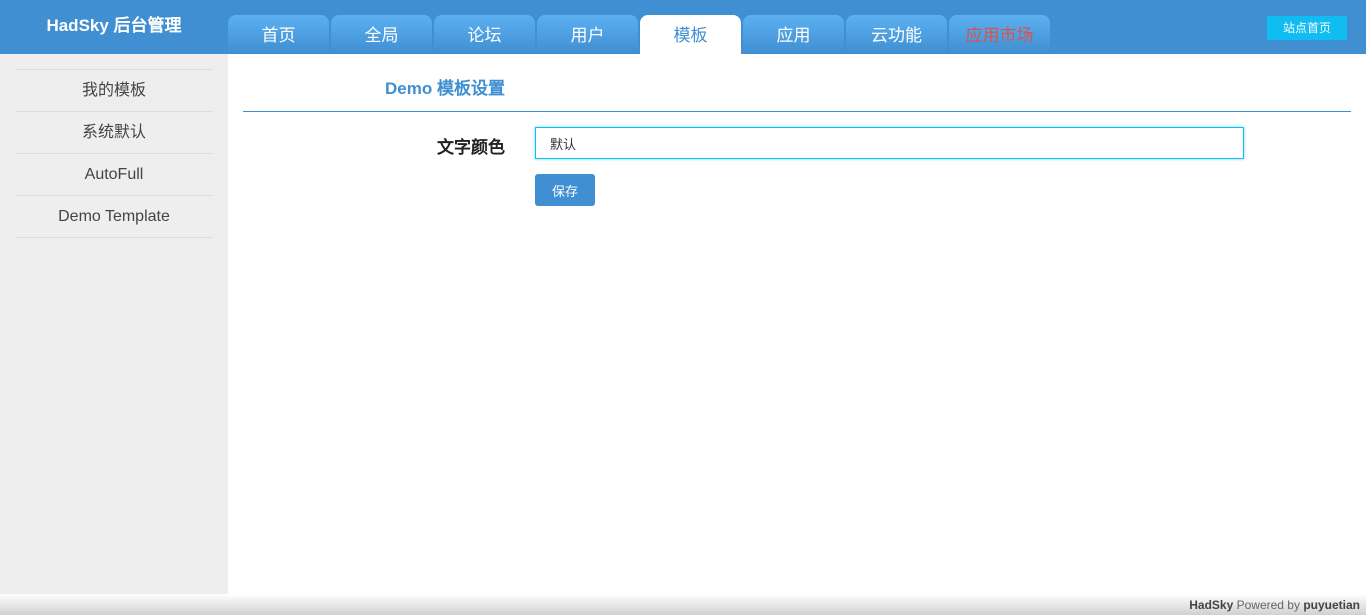 This screenshot has height=615, width=1366. I want to click on tab-app-market: 应用市场, so click(999, 34).